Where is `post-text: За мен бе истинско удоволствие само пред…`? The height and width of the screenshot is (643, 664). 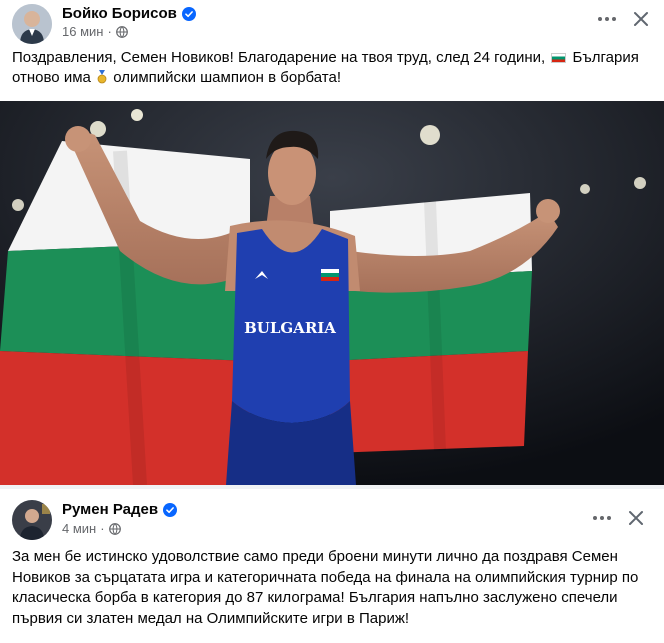
post-text: За мен бе истинско удоволствие само пред… is located at coordinates (325, 587).